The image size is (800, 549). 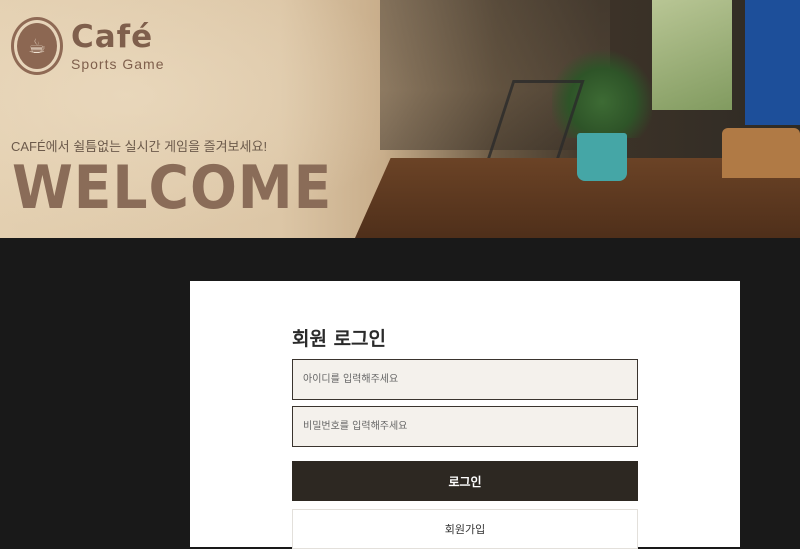 I want to click on wall-poster-photo, so click(x=692, y=55).